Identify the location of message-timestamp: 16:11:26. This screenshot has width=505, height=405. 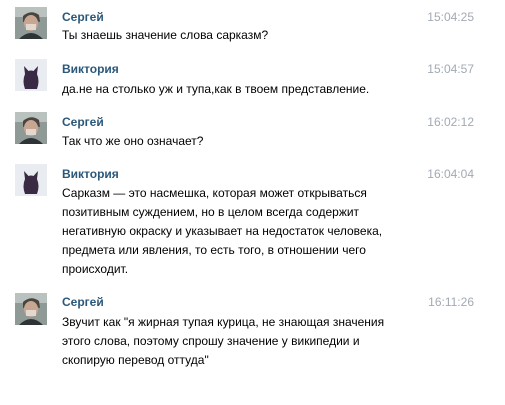
(451, 302).